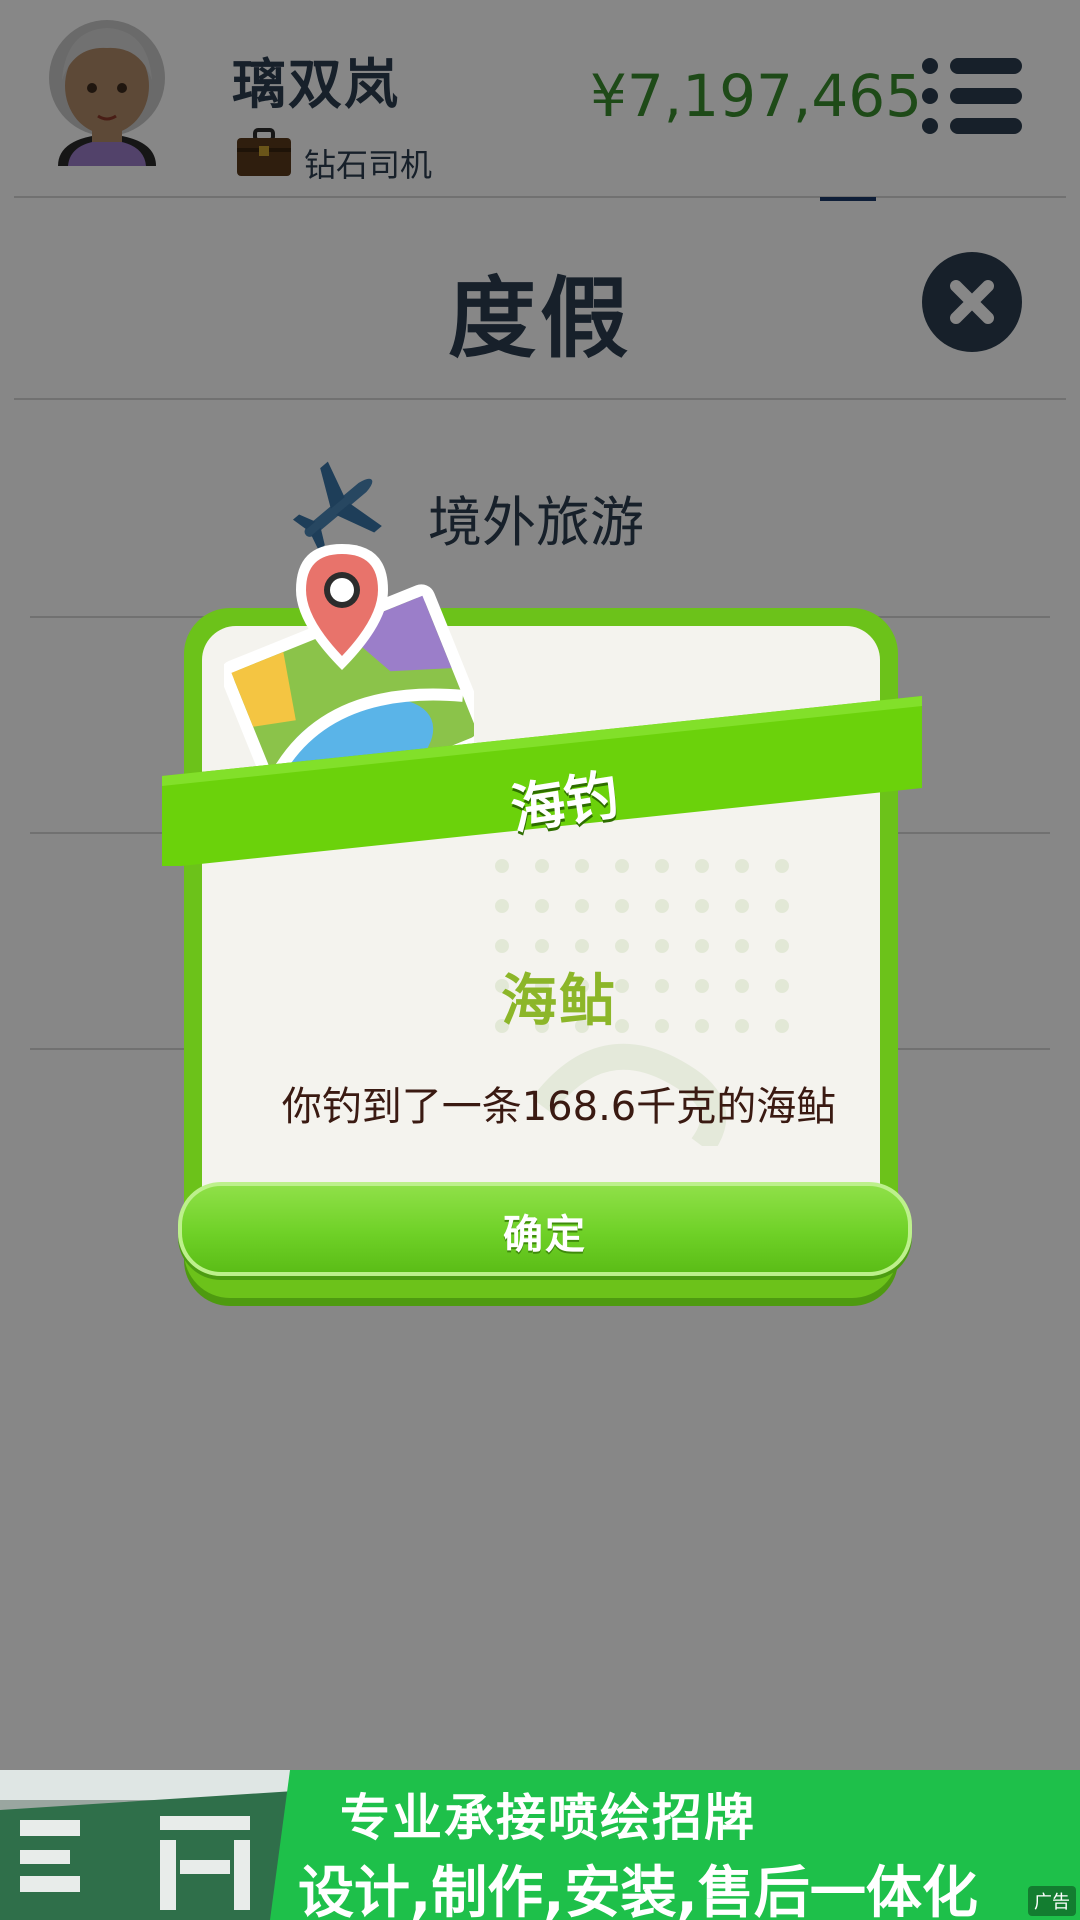  Describe the element at coordinates (638, 1890) in the screenshot. I see `ad-subline: 设计,制作,安装,售后一体化` at that location.